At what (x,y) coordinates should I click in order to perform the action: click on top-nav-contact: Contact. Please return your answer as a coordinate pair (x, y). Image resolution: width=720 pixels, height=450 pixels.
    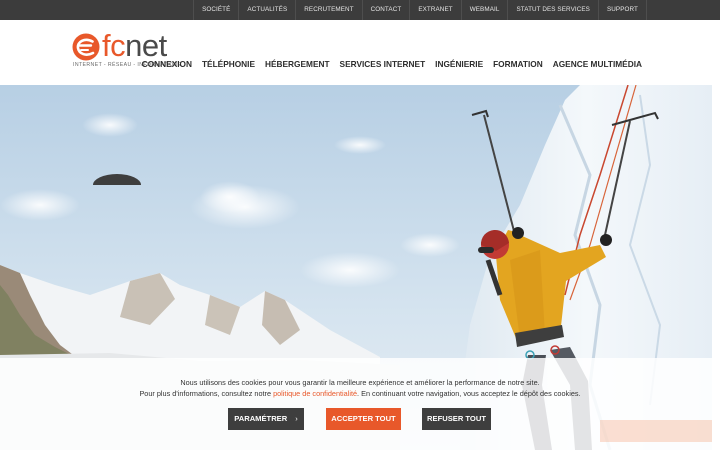
    Looking at the image, I should click on (385, 10).